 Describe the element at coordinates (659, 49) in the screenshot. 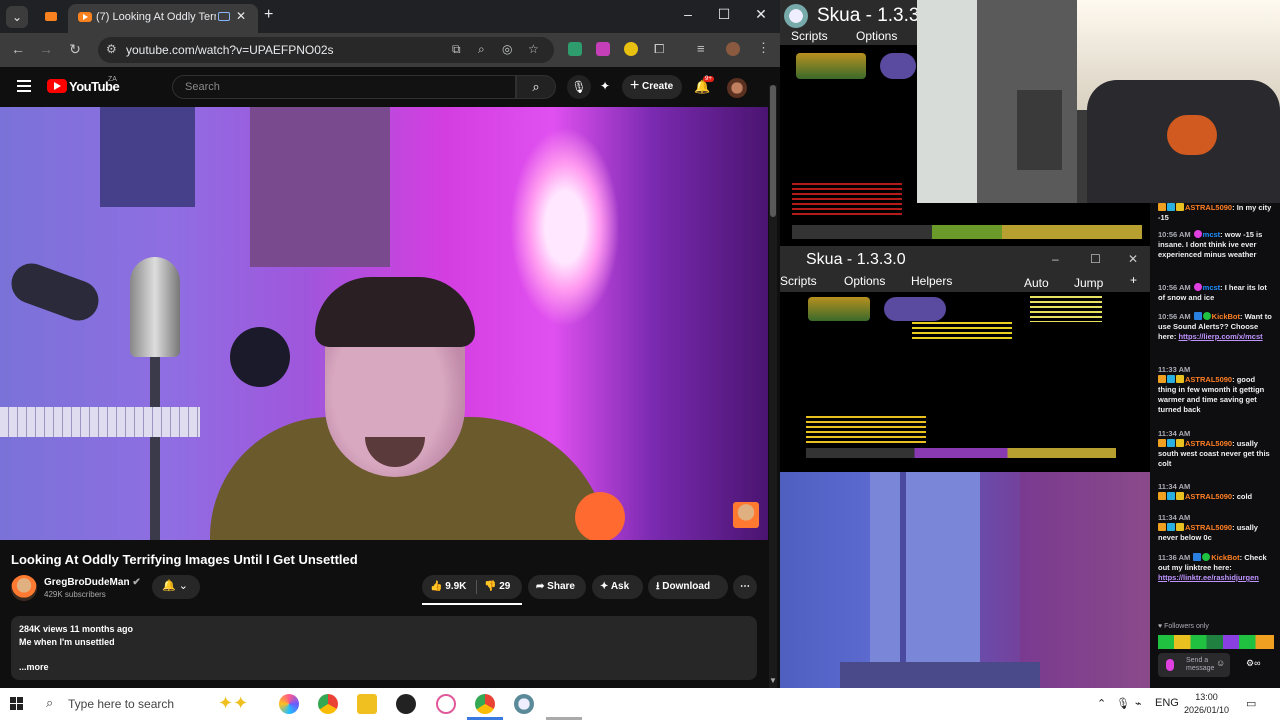

I see `extensions-puzzle-icon: ⧠` at that location.